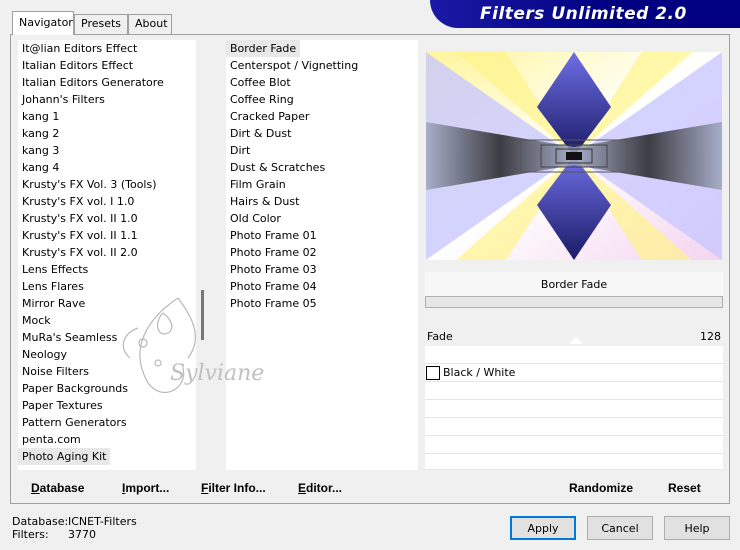 Image resolution: width=740 pixels, height=550 pixels. What do you see at coordinates (684, 488) in the screenshot?
I see `reset-button: Reset` at bounding box center [684, 488].